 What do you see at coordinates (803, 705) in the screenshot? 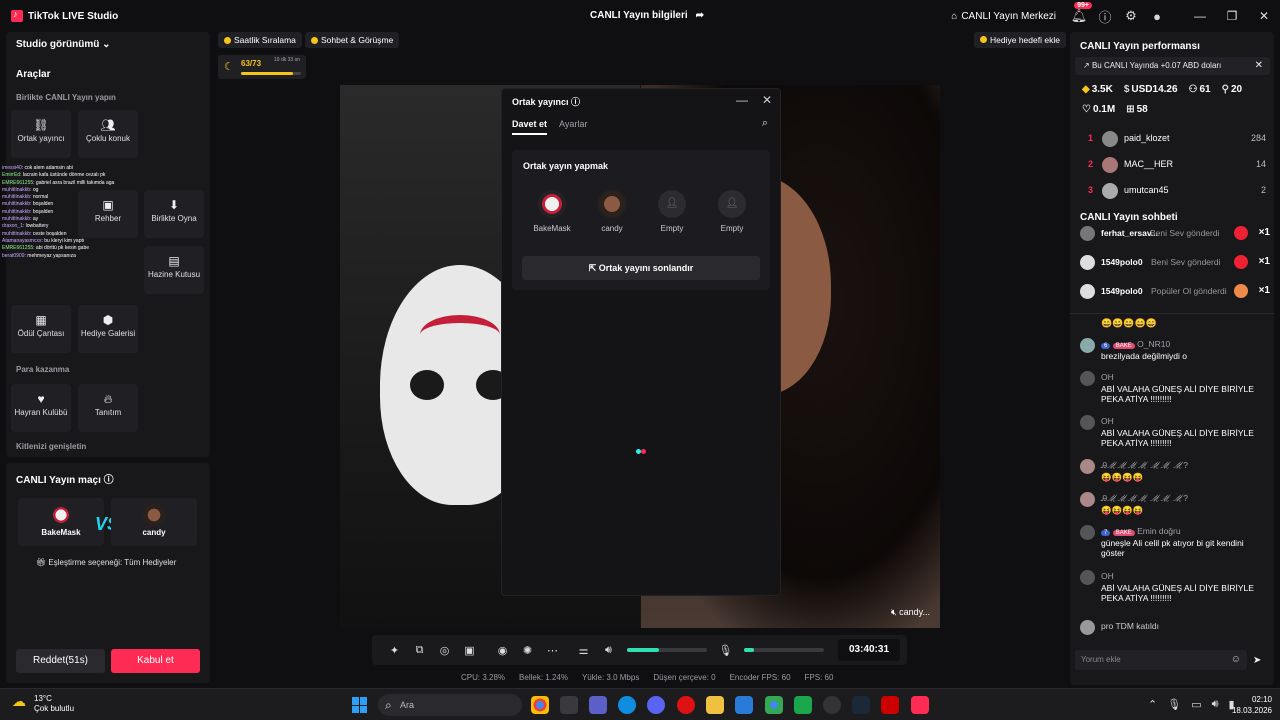
I see `whatsapp-icon` at bounding box center [803, 705].